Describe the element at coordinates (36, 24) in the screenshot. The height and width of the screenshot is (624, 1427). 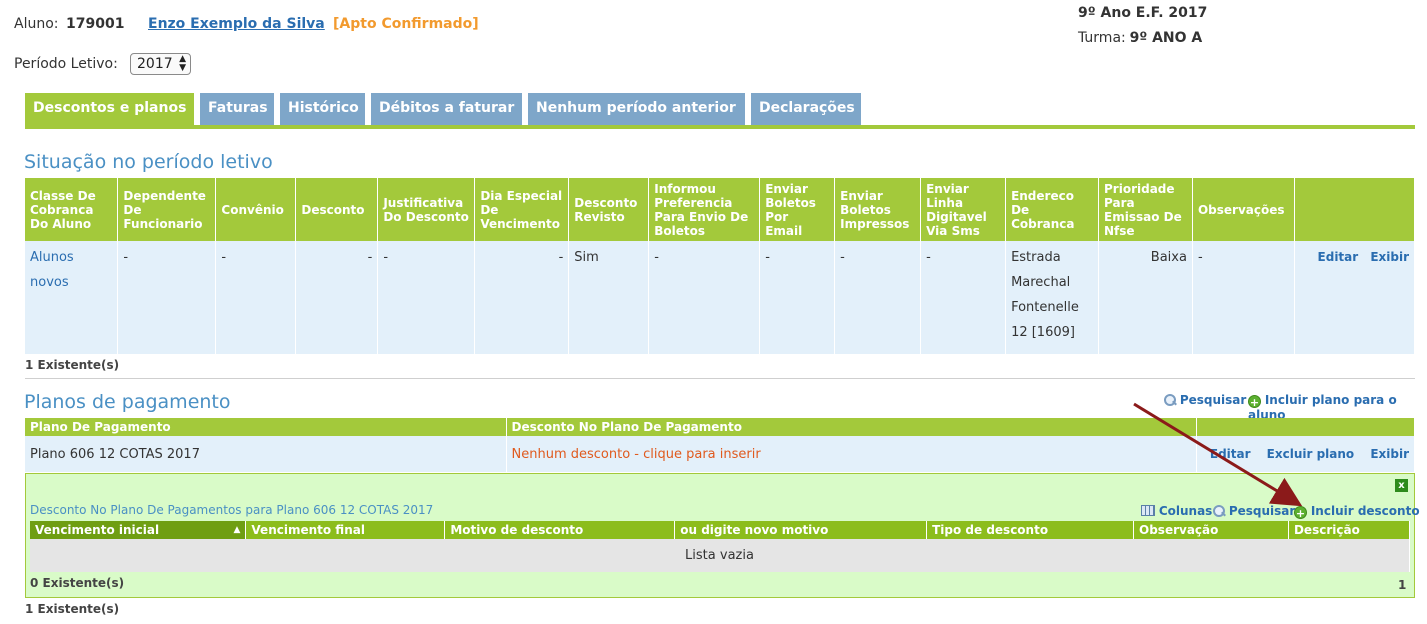
I see `aluno-label: Aluno:` at that location.